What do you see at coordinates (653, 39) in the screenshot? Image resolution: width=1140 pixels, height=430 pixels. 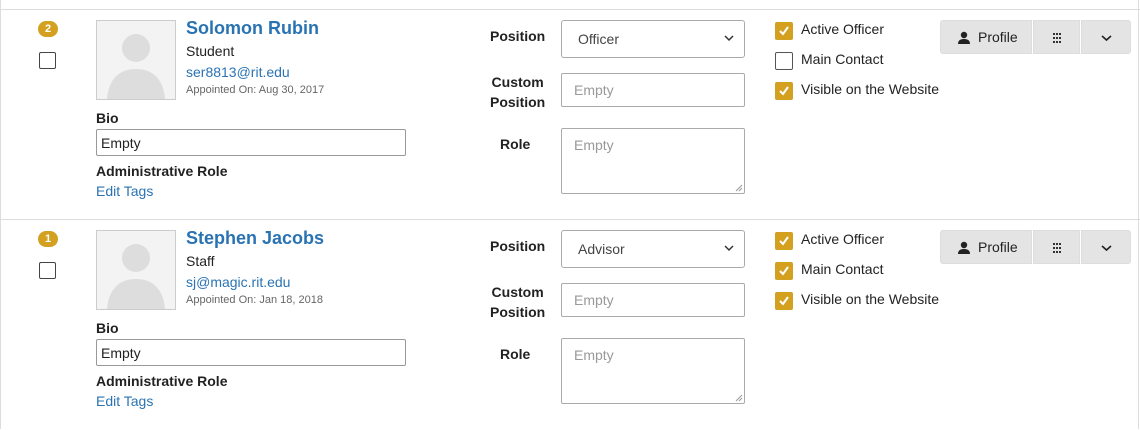 I see `position-select: Officer` at bounding box center [653, 39].